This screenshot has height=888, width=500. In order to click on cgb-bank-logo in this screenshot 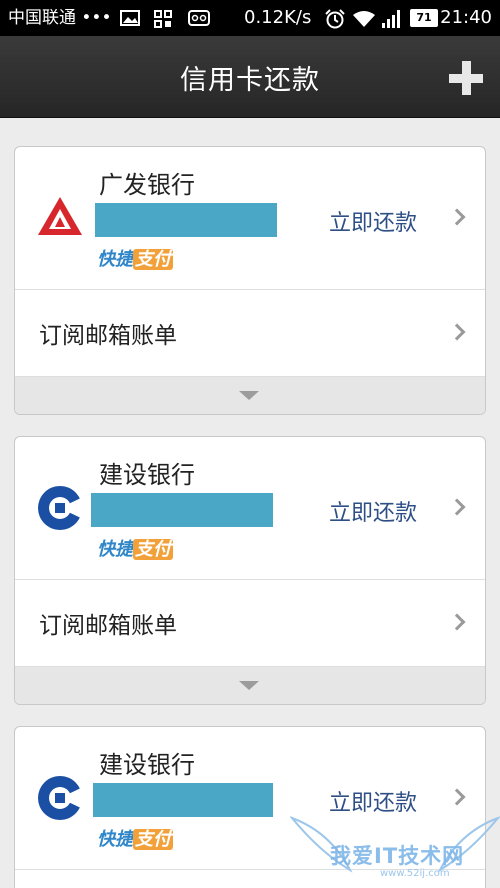, I will do `click(60, 216)`.